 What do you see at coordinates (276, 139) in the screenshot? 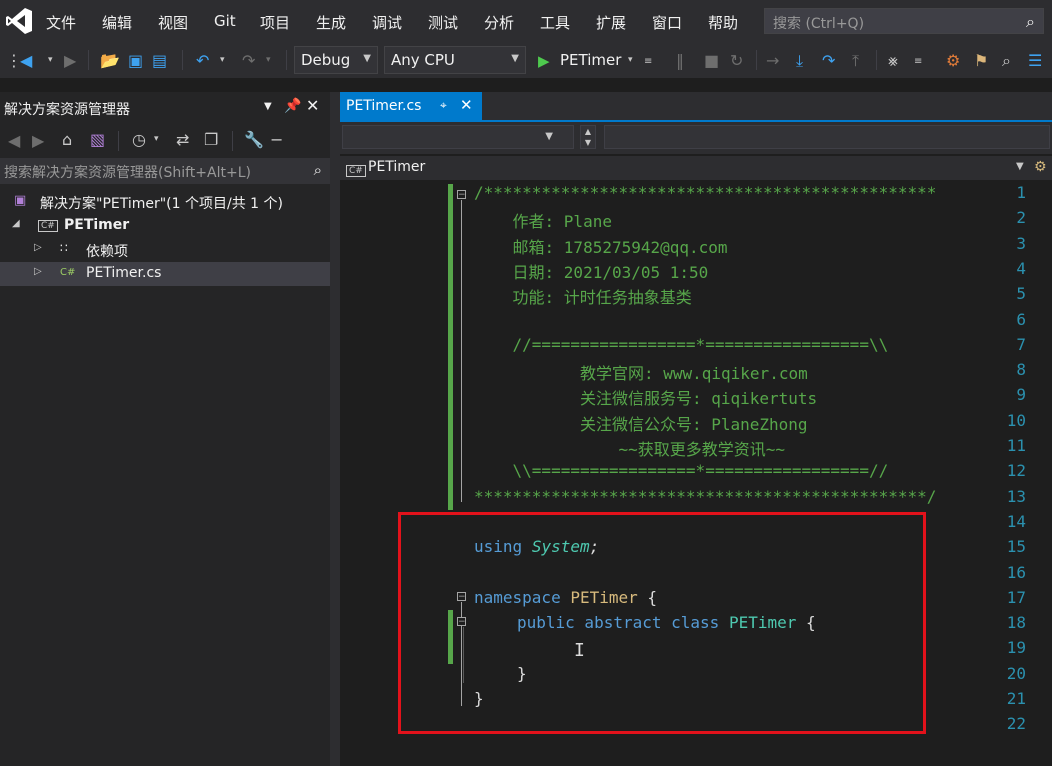
I see `collapse-all-icon: −` at bounding box center [276, 139].